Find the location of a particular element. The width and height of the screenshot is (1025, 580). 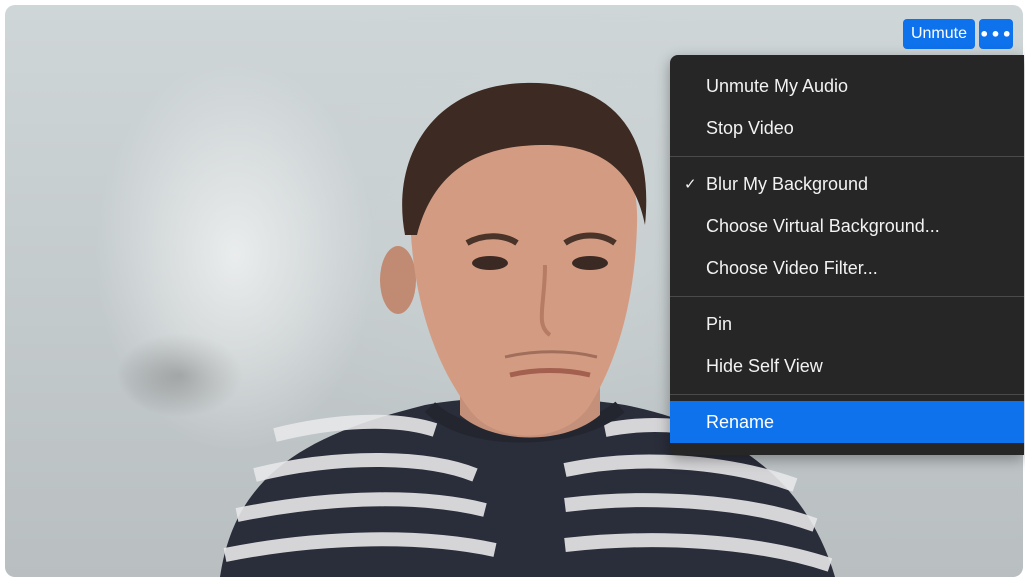

checkmark-icon: ✓ is located at coordinates (690, 184).